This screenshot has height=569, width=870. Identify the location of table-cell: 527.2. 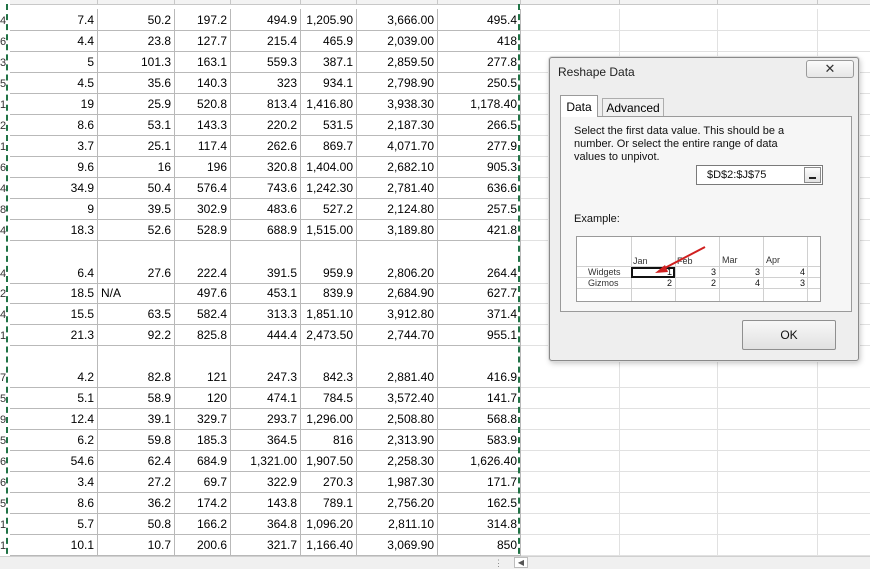
(329, 209).